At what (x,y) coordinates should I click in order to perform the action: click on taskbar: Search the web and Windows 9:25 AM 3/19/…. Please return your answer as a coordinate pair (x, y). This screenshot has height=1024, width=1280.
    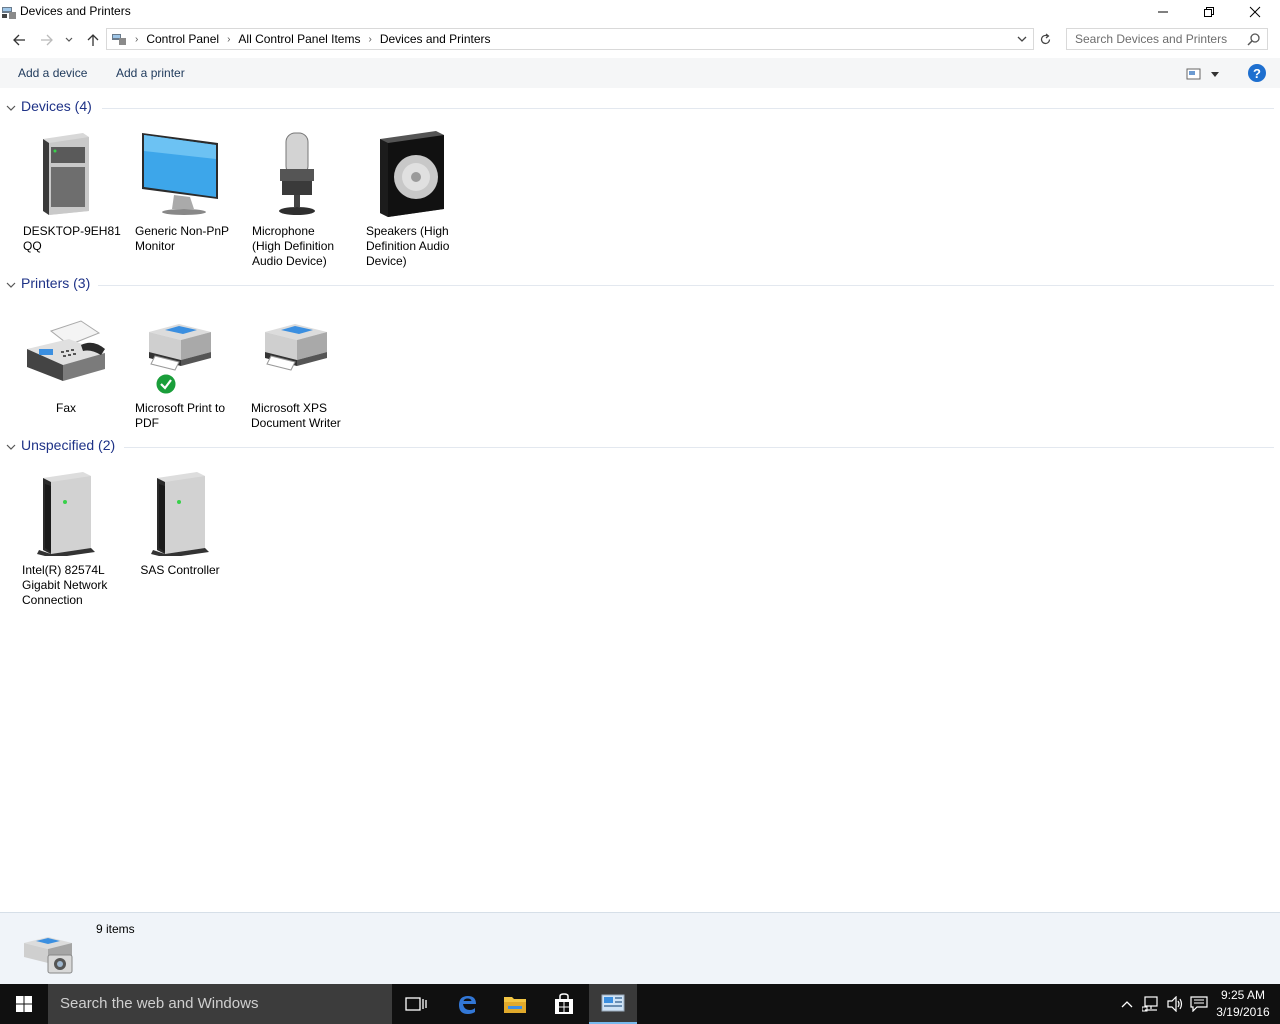
    Looking at the image, I should click on (640, 1004).